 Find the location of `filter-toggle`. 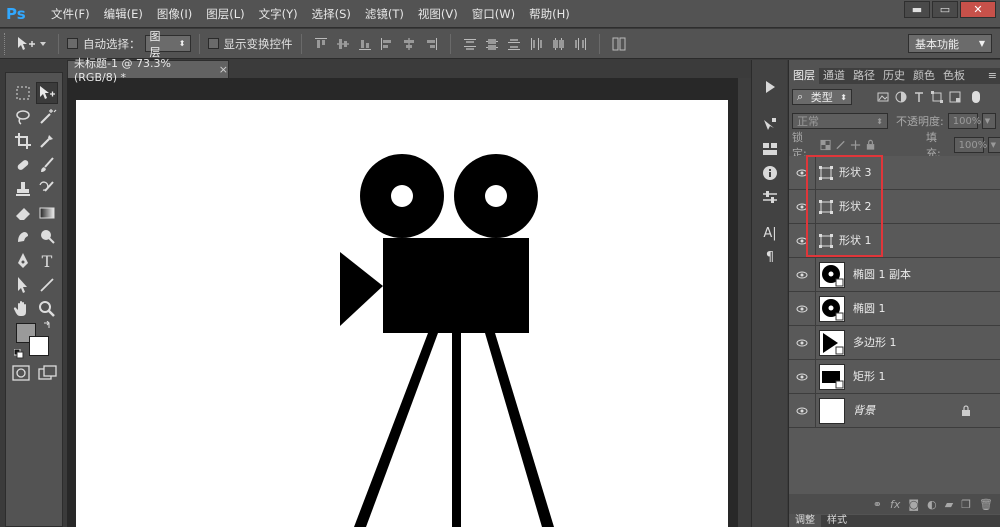

filter-toggle is located at coordinates (976, 97).